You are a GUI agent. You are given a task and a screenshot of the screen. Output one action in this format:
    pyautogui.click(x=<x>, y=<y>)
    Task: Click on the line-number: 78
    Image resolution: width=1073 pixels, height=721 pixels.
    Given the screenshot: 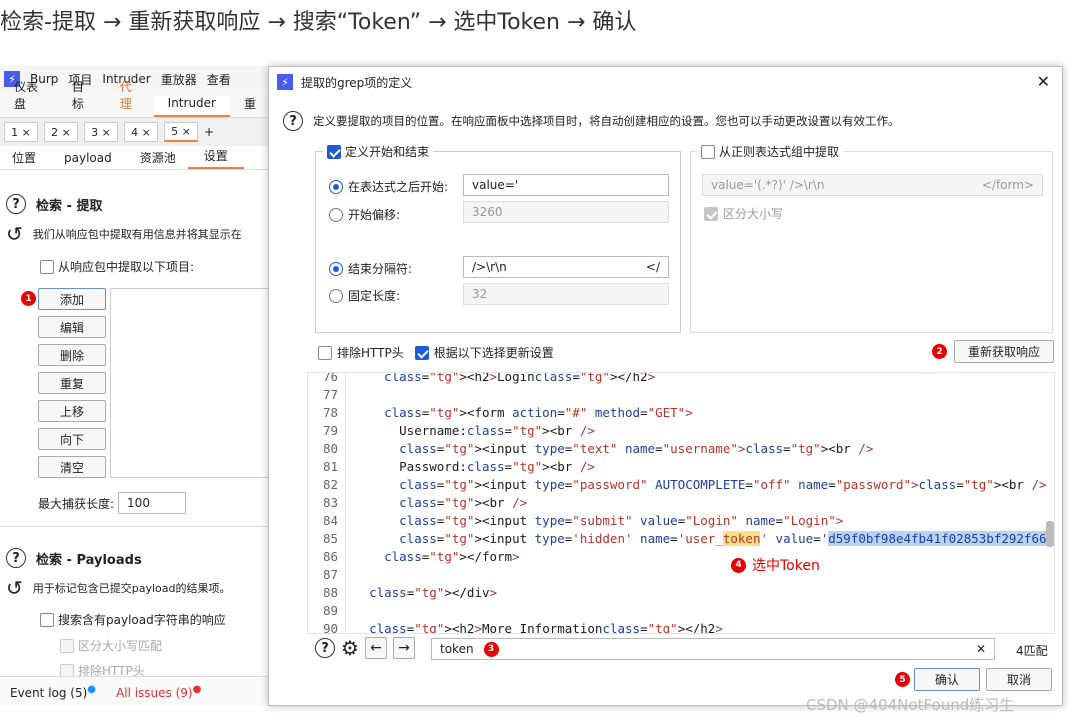 What is the action you would take?
    pyautogui.click(x=330, y=412)
    